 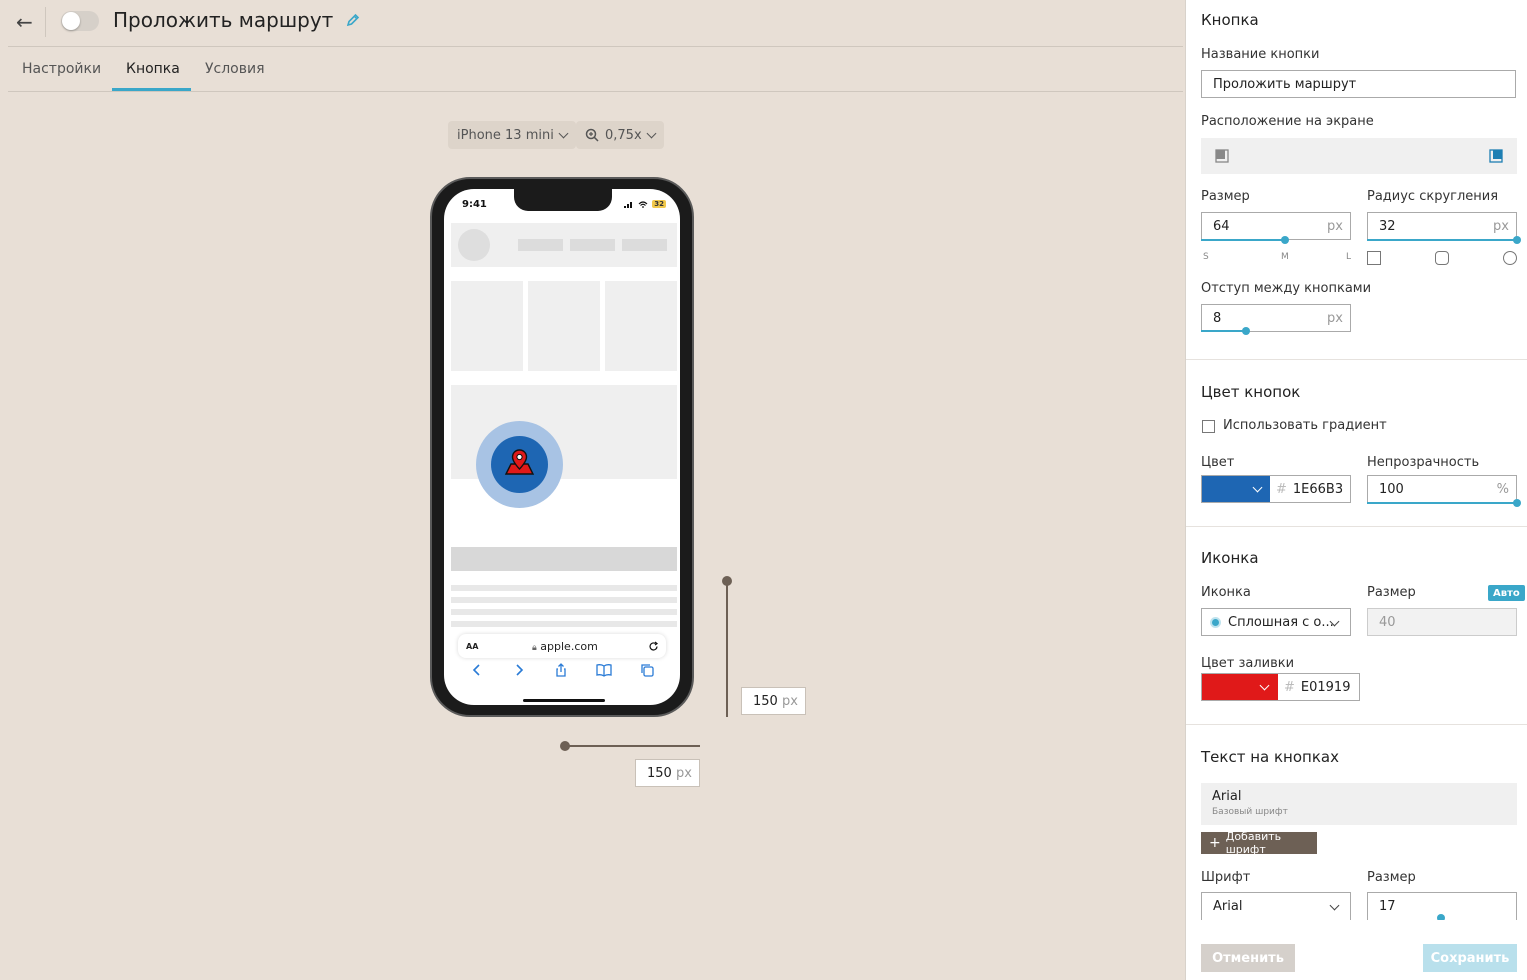 I want to click on icon-size-label: Размер, so click(x=1391, y=592).